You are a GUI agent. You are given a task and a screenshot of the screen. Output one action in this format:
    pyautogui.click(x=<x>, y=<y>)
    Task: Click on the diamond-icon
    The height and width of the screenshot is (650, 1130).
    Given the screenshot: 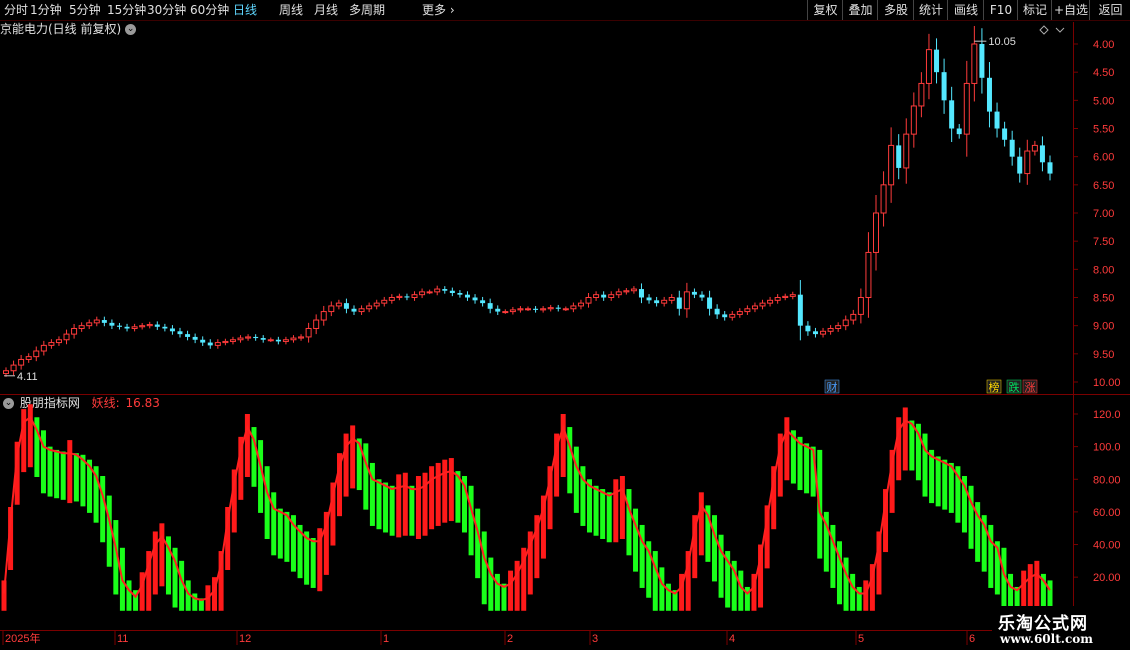 What is the action you would take?
    pyautogui.click(x=1044, y=30)
    